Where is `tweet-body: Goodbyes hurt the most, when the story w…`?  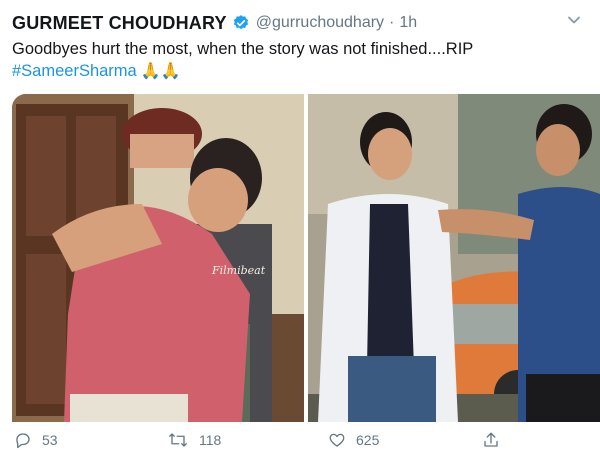
tweet-body: Goodbyes hurt the most, when the story w… is located at coordinates (243, 49).